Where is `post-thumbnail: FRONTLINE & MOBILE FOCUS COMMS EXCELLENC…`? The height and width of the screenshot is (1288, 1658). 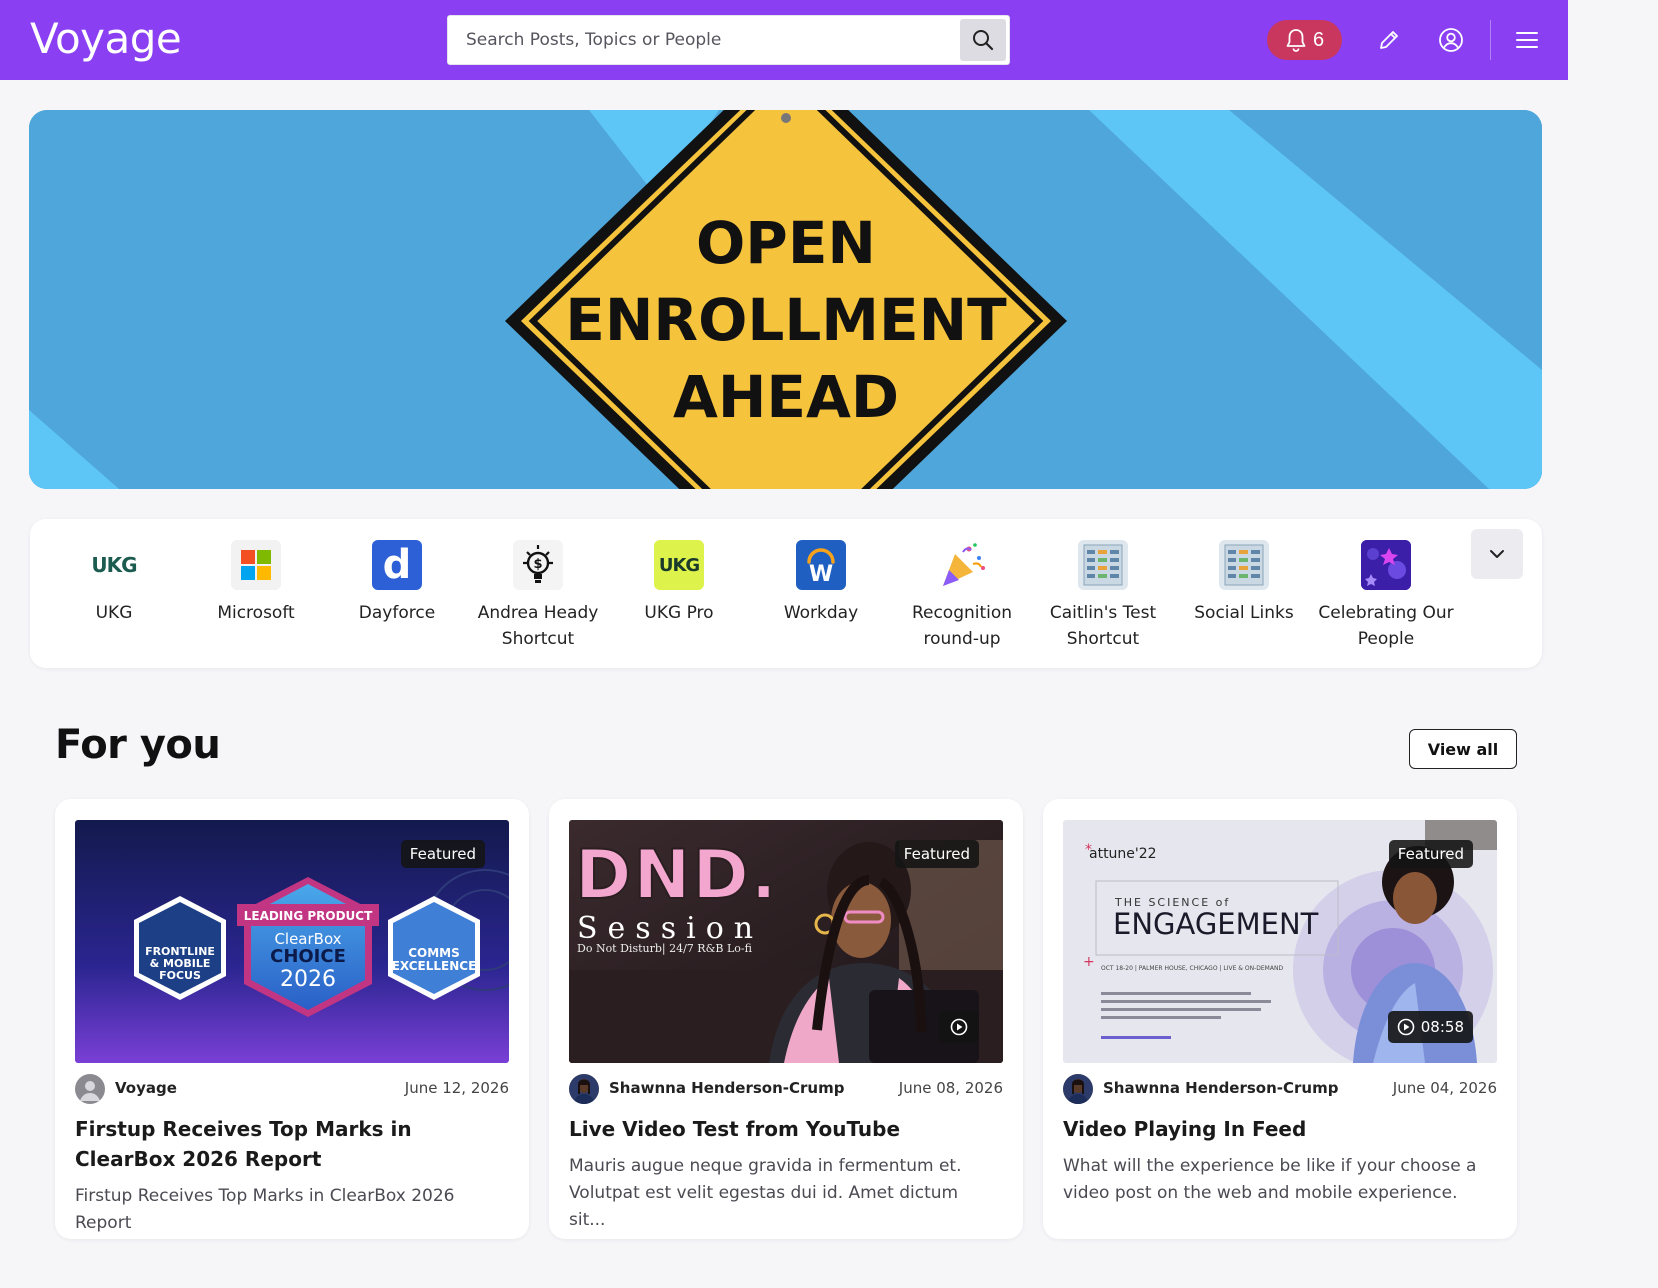 post-thumbnail: FRONTLINE & MOBILE FOCUS COMMS EXCELLENC… is located at coordinates (292, 941).